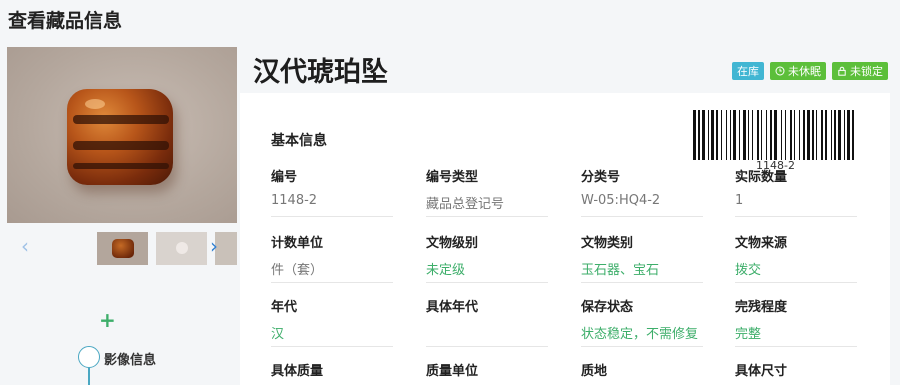 The width and height of the screenshot is (900, 385). Describe the element at coordinates (642, 257) in the screenshot. I see `field-relic-type: 文物类别 玉石器、宝石` at that location.